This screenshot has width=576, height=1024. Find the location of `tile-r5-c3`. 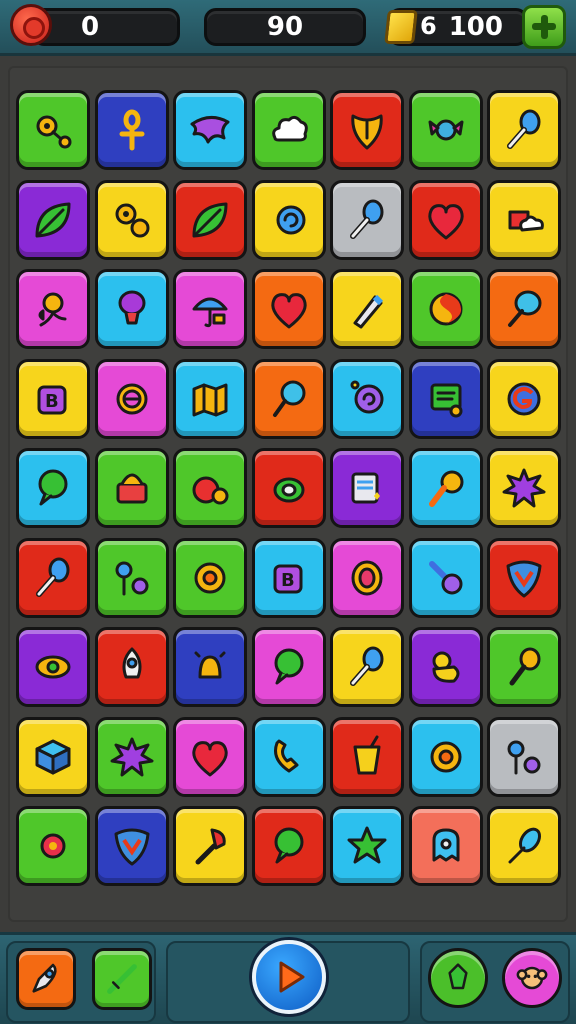

tile-r5-c3 is located at coordinates (210, 488).